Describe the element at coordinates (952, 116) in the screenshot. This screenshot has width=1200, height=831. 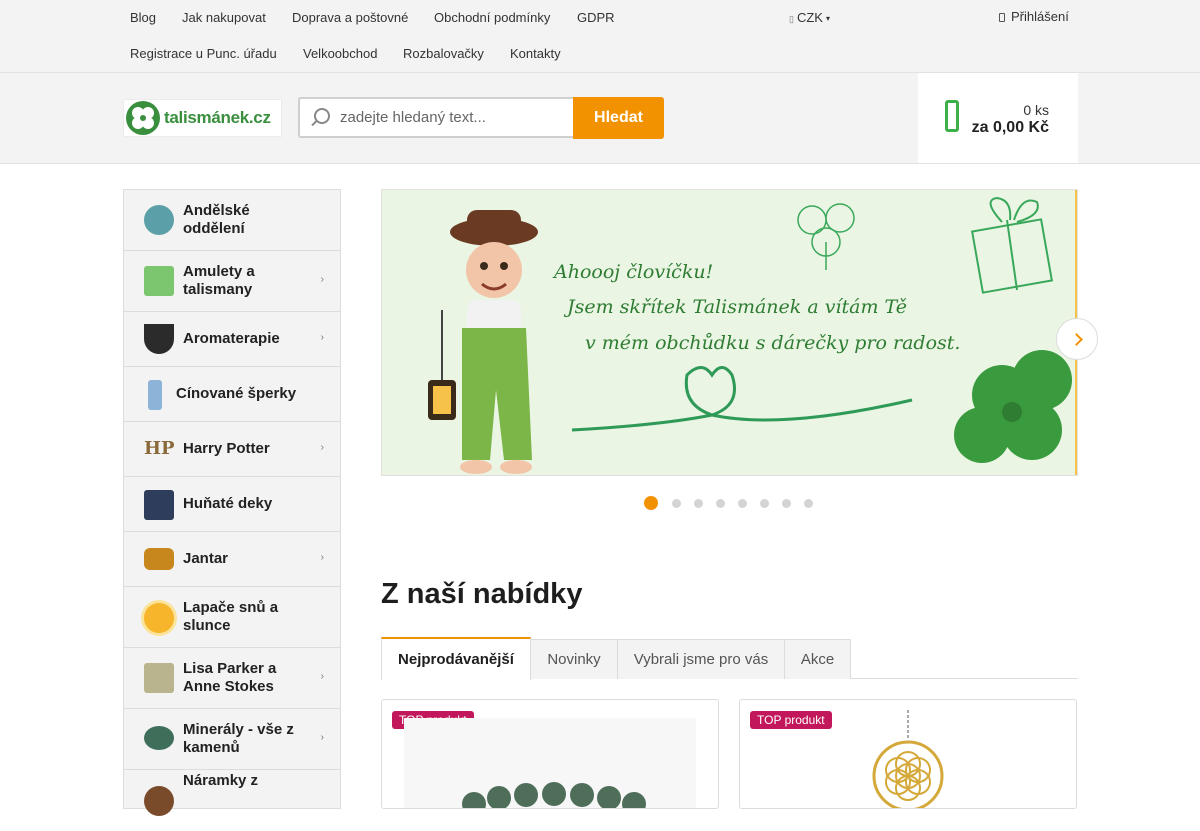
I see `cart-icon` at that location.